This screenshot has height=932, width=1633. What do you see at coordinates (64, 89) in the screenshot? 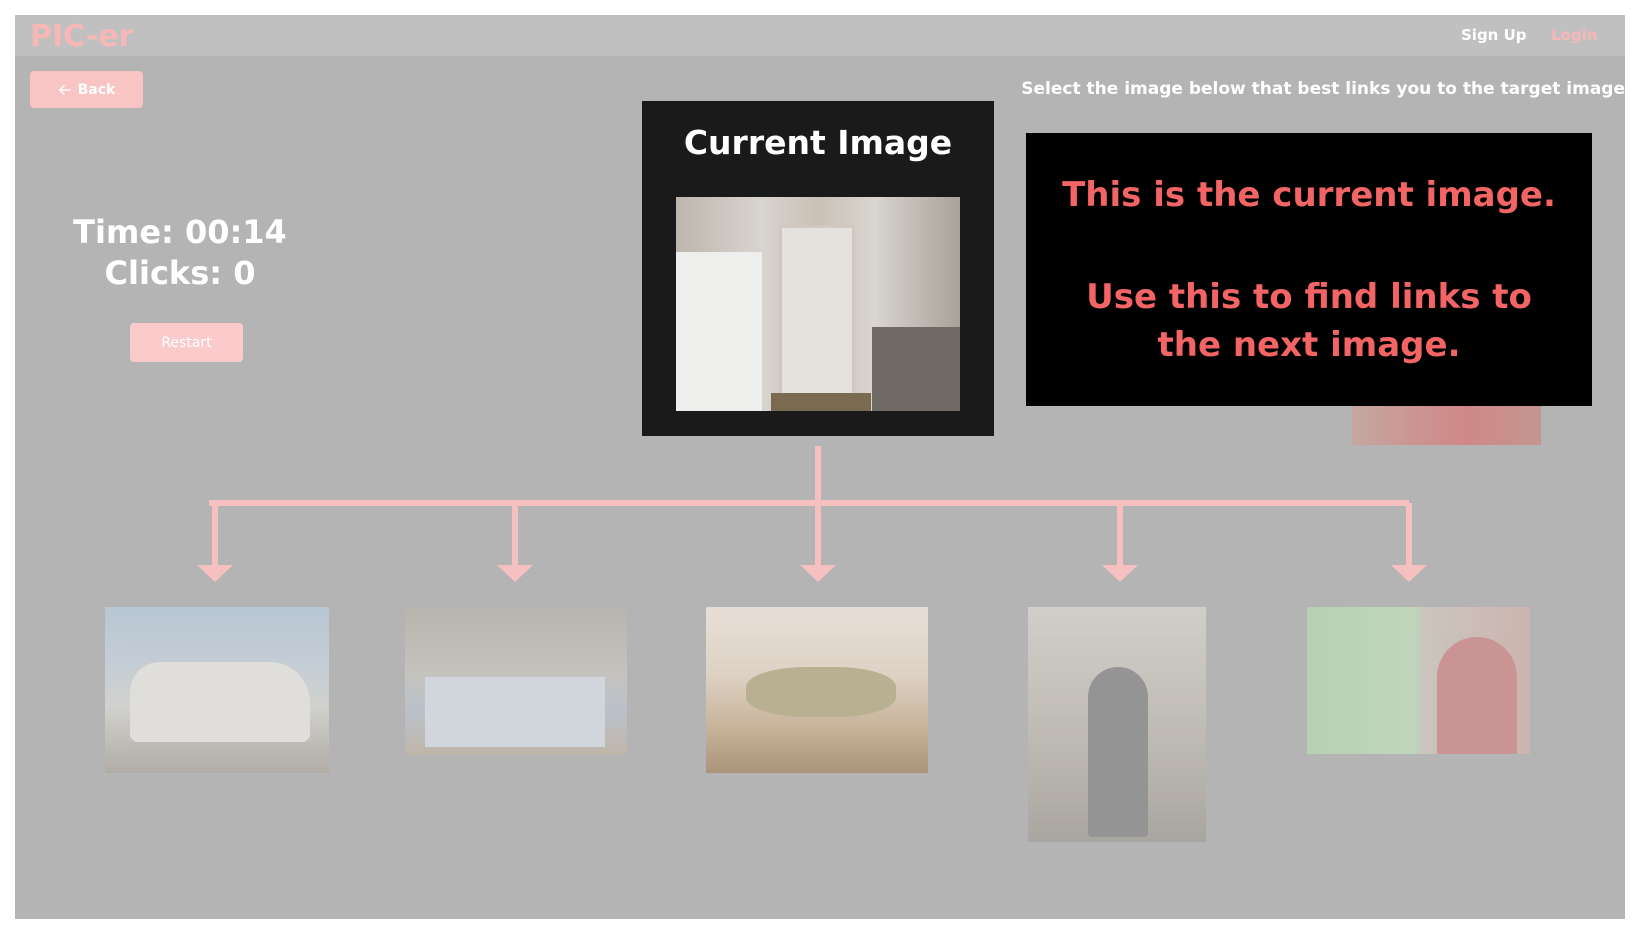
I see `arrow-left-icon` at bounding box center [64, 89].